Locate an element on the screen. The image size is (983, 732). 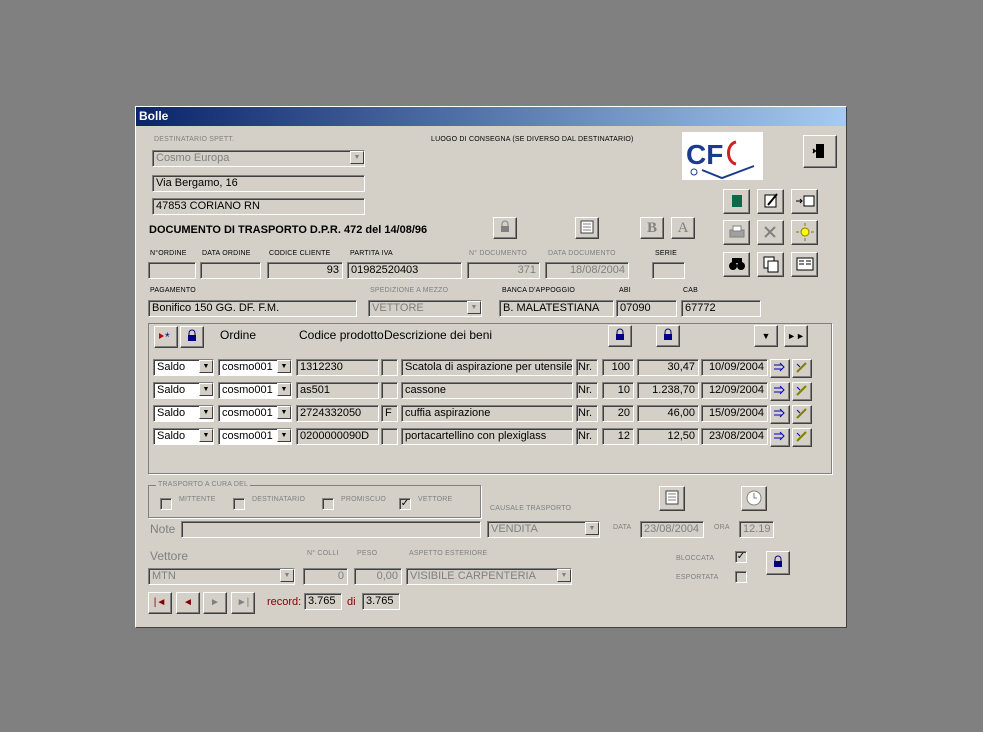
book-button is located at coordinates (736, 201).